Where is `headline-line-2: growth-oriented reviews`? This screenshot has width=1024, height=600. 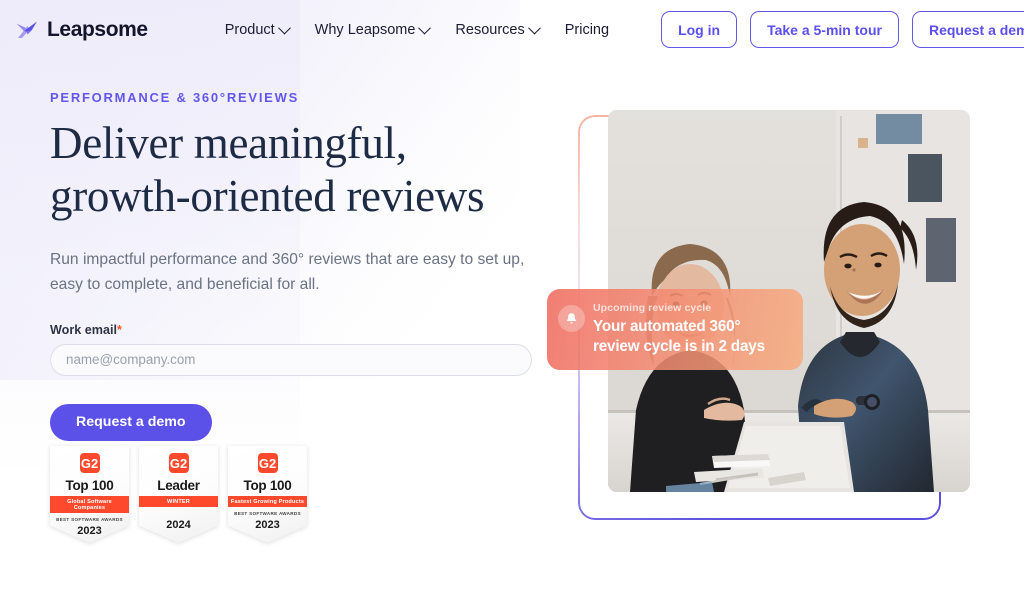
headline-line-2: growth-oriented reviews is located at coordinates (267, 196).